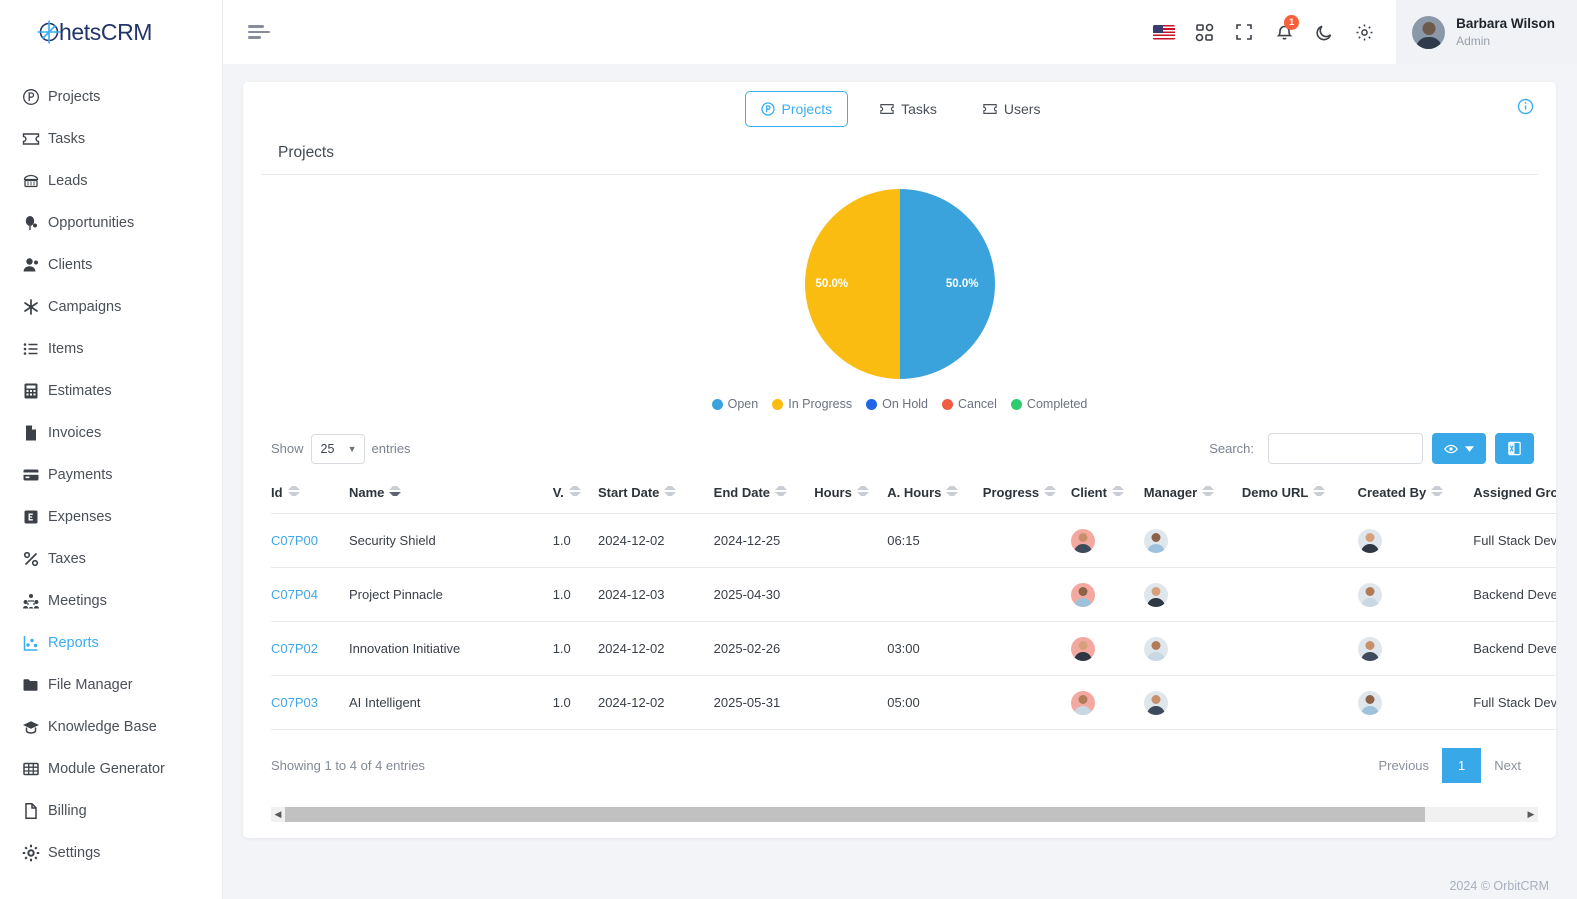  I want to click on column-header-client: Client, so click(1107, 495).